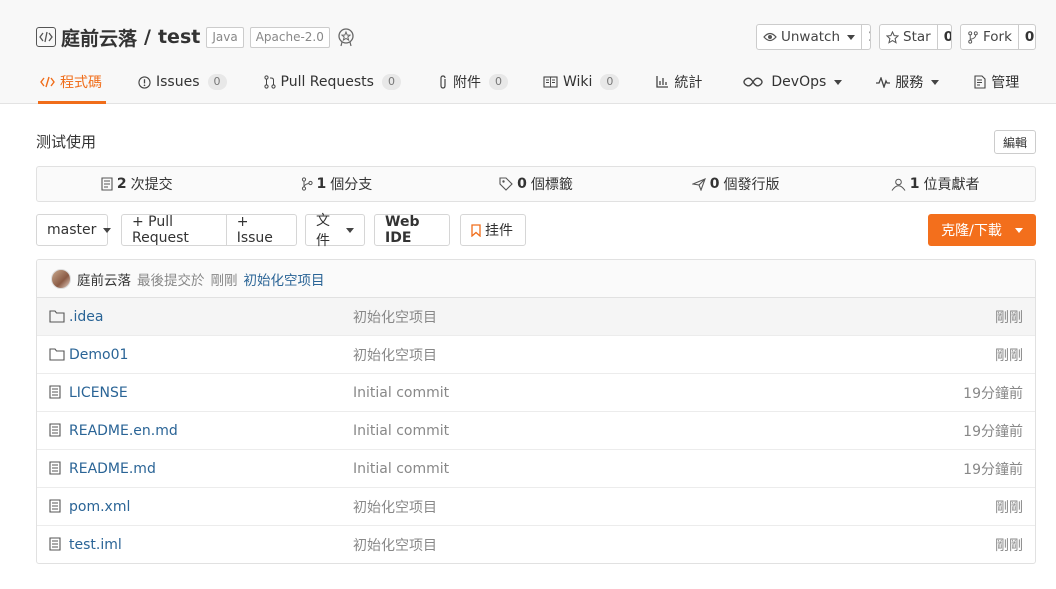 The height and width of the screenshot is (589, 1056). I want to click on repo-owner-link: 庭前云落, so click(99, 37).